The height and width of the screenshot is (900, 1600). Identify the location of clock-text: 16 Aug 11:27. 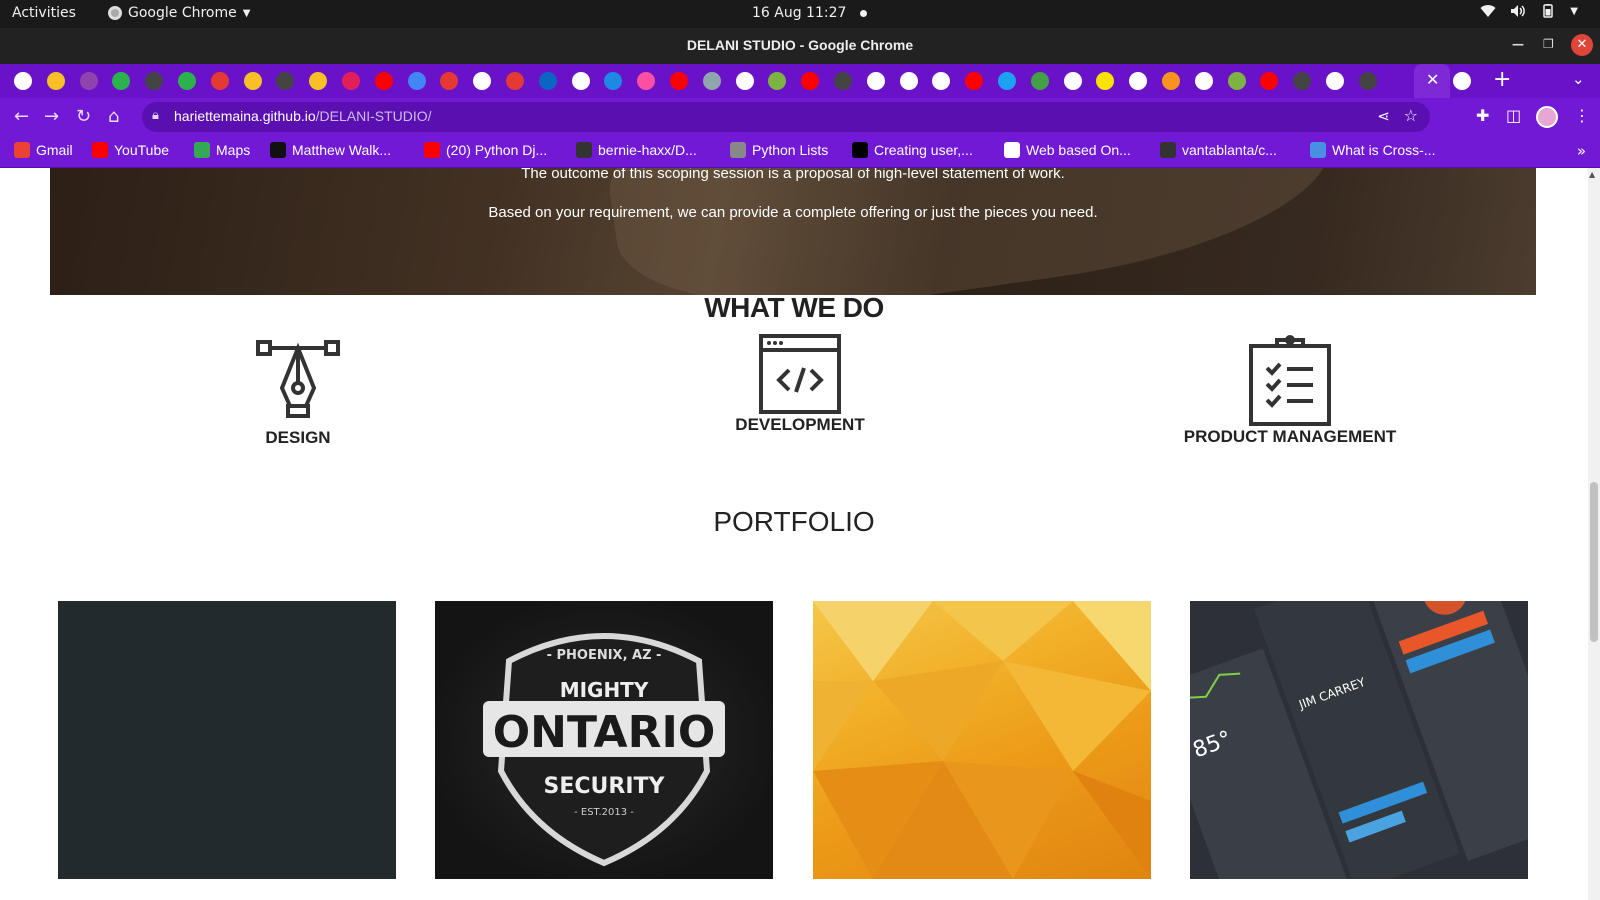
(799, 13).